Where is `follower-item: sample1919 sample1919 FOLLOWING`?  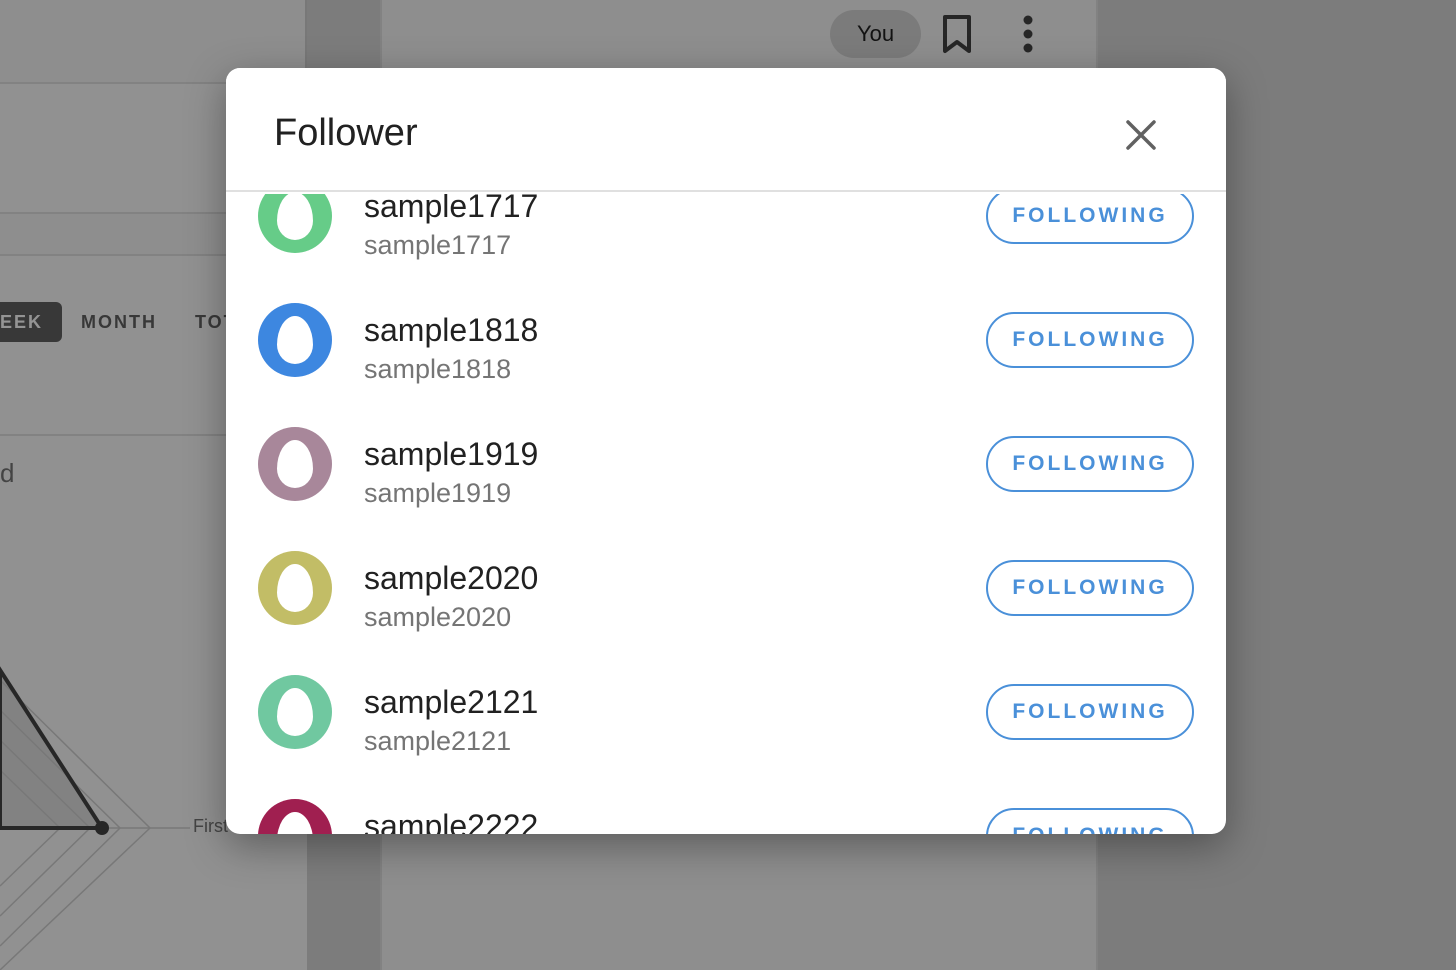 follower-item: sample1919 sample1919 FOLLOWING is located at coordinates (726, 464).